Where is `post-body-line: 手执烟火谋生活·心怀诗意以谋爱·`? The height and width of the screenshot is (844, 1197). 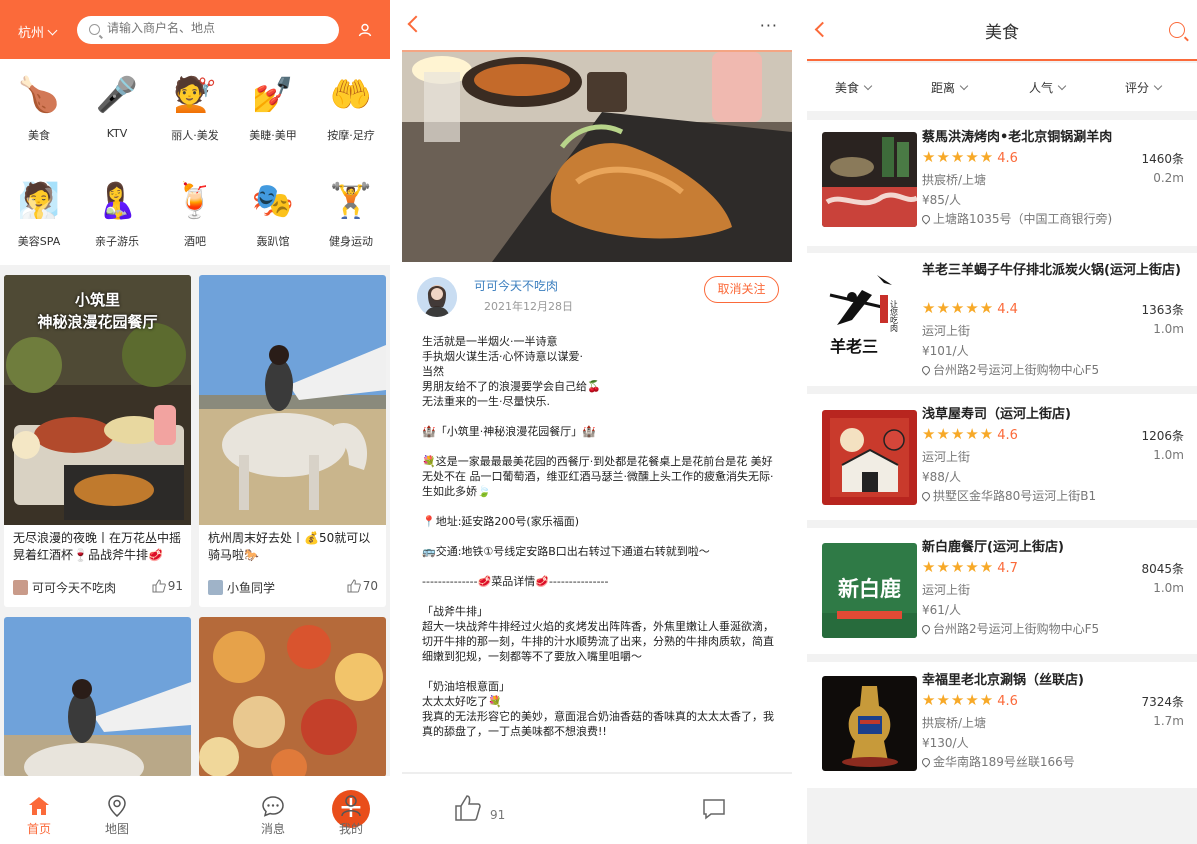 post-body-line: 手执烟火谋生活·心怀诗意以谋爱· is located at coordinates (502, 356).